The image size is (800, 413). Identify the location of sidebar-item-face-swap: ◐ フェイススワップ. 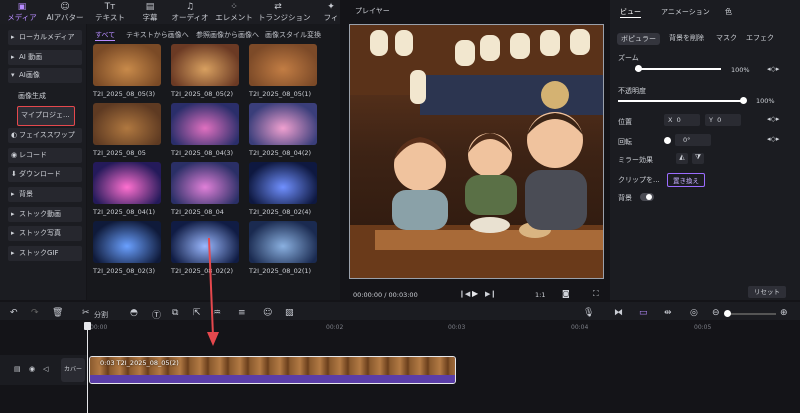
(45, 135).